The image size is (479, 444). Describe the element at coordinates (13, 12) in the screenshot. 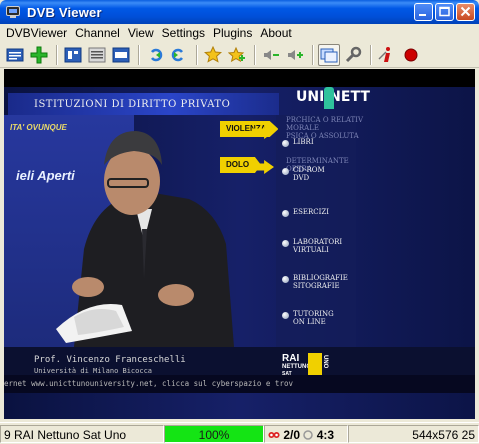

I see `app-tv-icon` at that location.